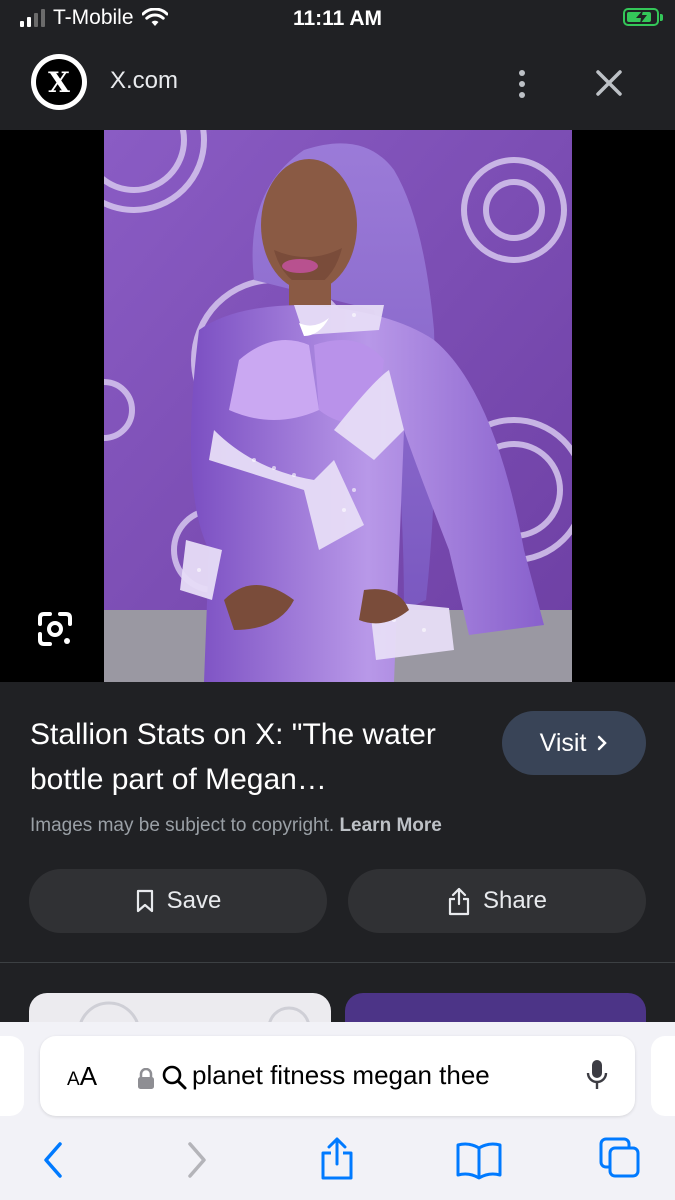 Image resolution: width=675 pixels, height=1200 pixels. Describe the element at coordinates (144, 901) in the screenshot. I see `bookmark-icon` at that location.